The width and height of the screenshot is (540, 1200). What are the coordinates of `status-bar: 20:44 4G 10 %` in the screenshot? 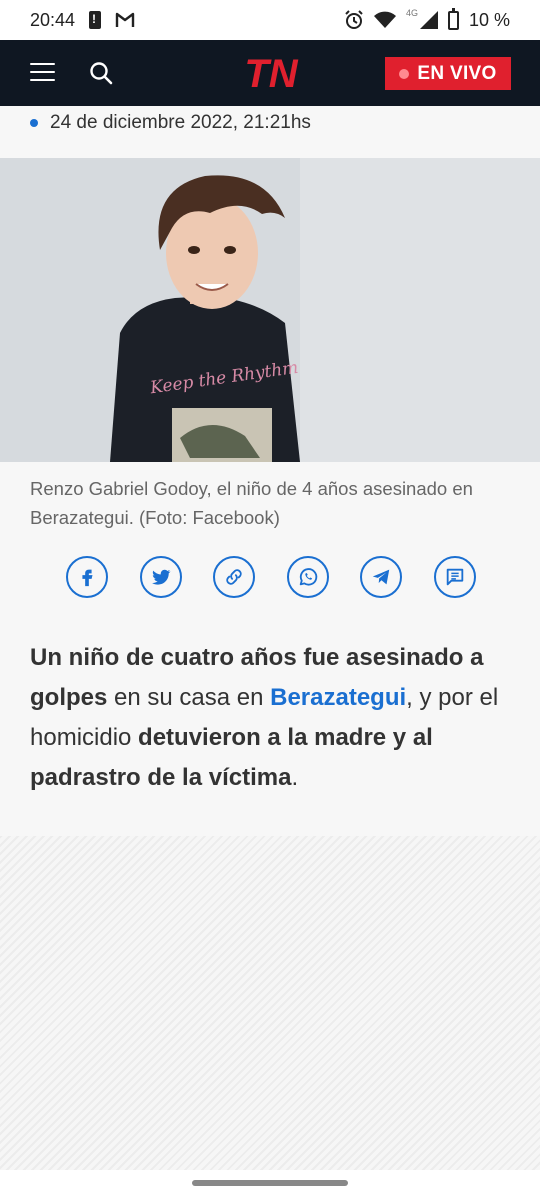 It's located at (270, 20).